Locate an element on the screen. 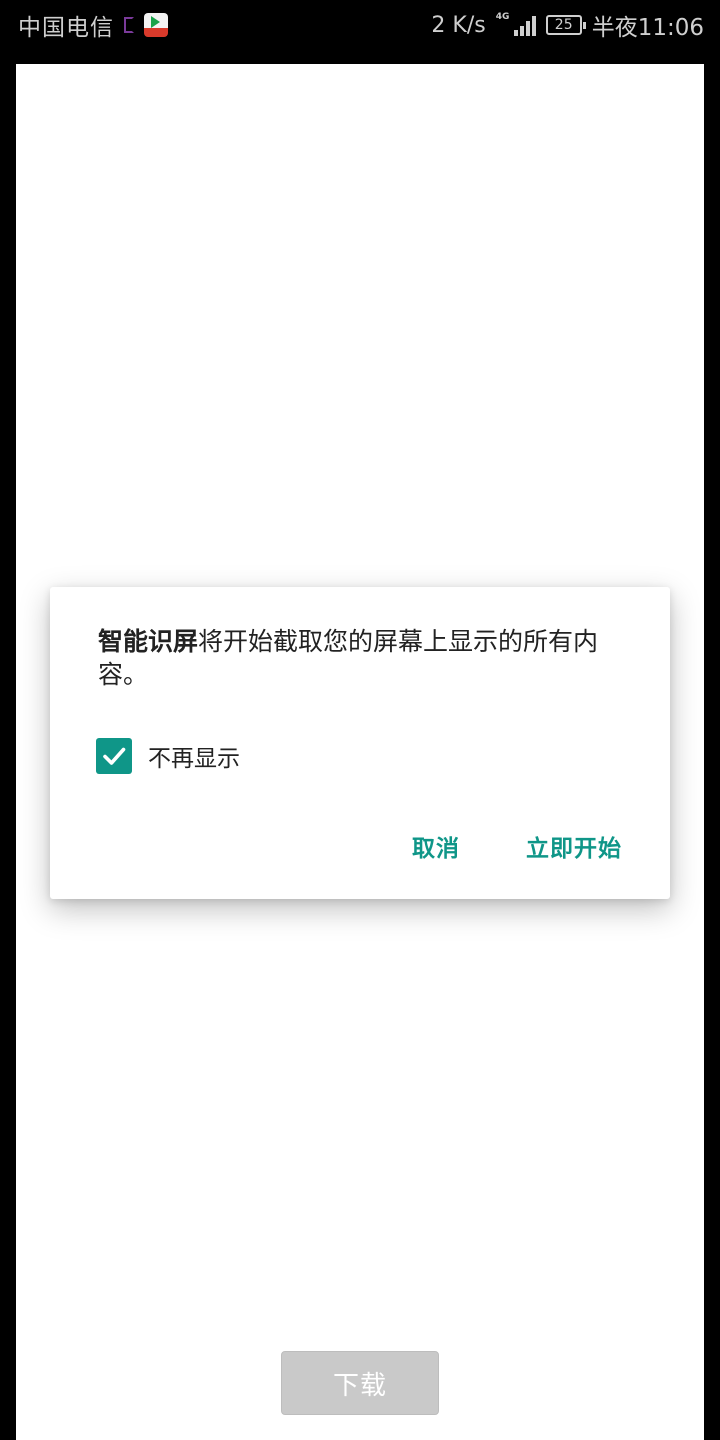 Image resolution: width=720 pixels, height=1440 pixels. download-button: 下载 is located at coordinates (360, 1383).